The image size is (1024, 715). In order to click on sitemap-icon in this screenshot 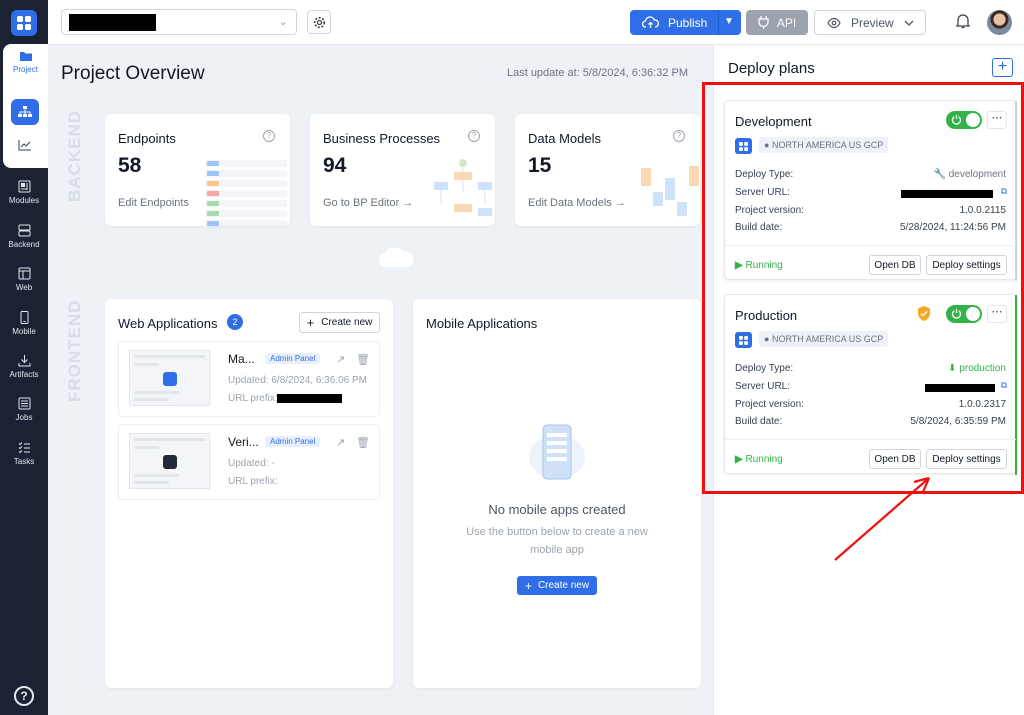, I will do `click(25, 111)`.